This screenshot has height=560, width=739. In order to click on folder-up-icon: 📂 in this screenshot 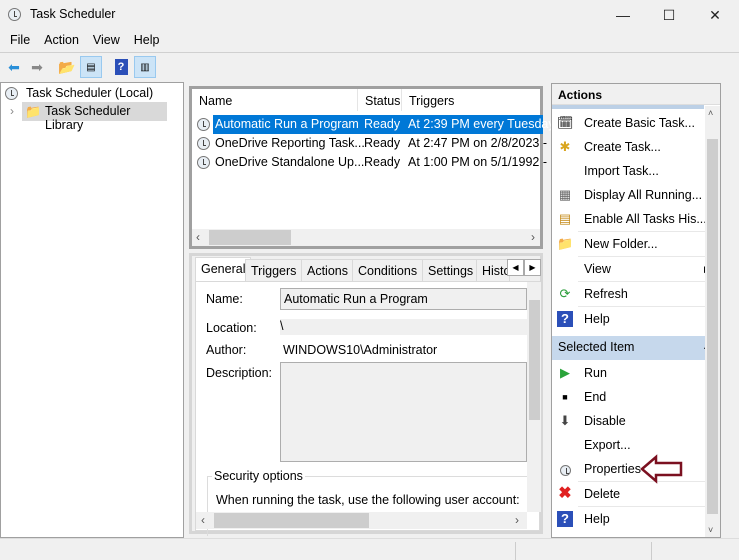, I will do `click(67, 67)`.